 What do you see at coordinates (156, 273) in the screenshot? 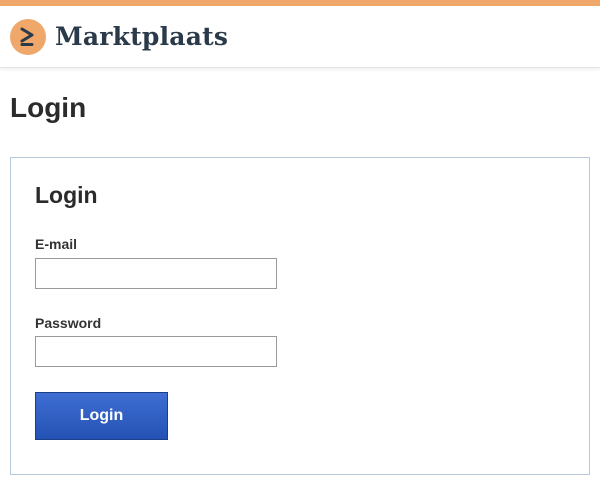
I see `email-input` at bounding box center [156, 273].